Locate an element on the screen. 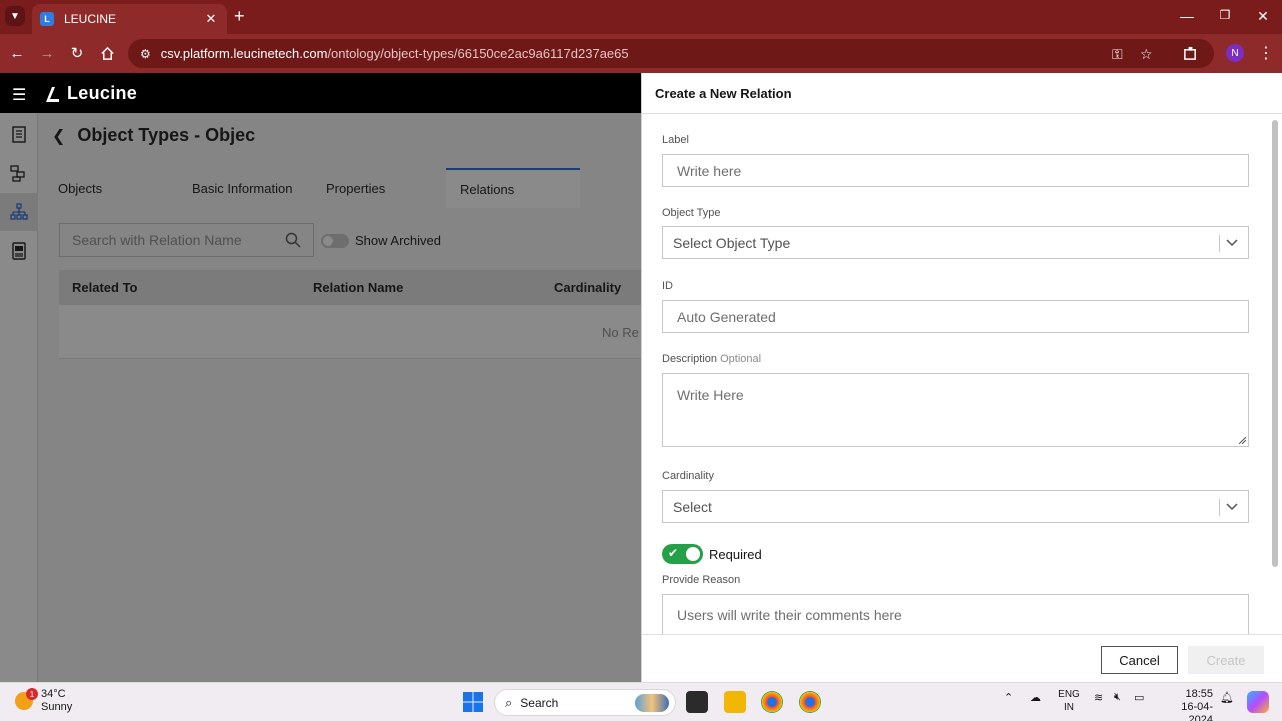 Image resolution: width=1282 pixels, height=721 pixels. relation-search-input: Search with Relation Name is located at coordinates (186, 240).